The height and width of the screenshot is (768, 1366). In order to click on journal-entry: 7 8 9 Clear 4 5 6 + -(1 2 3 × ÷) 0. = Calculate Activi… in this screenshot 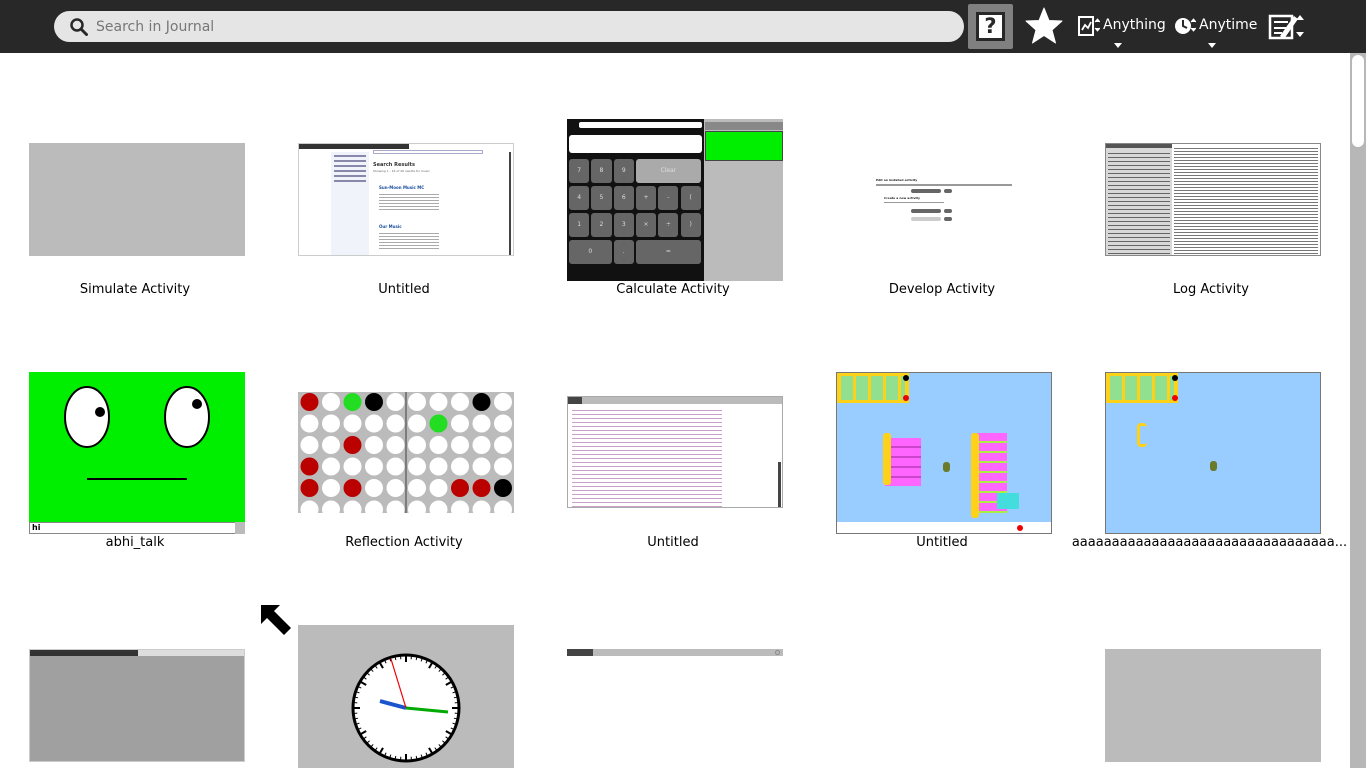, I will do `click(673, 183)`.